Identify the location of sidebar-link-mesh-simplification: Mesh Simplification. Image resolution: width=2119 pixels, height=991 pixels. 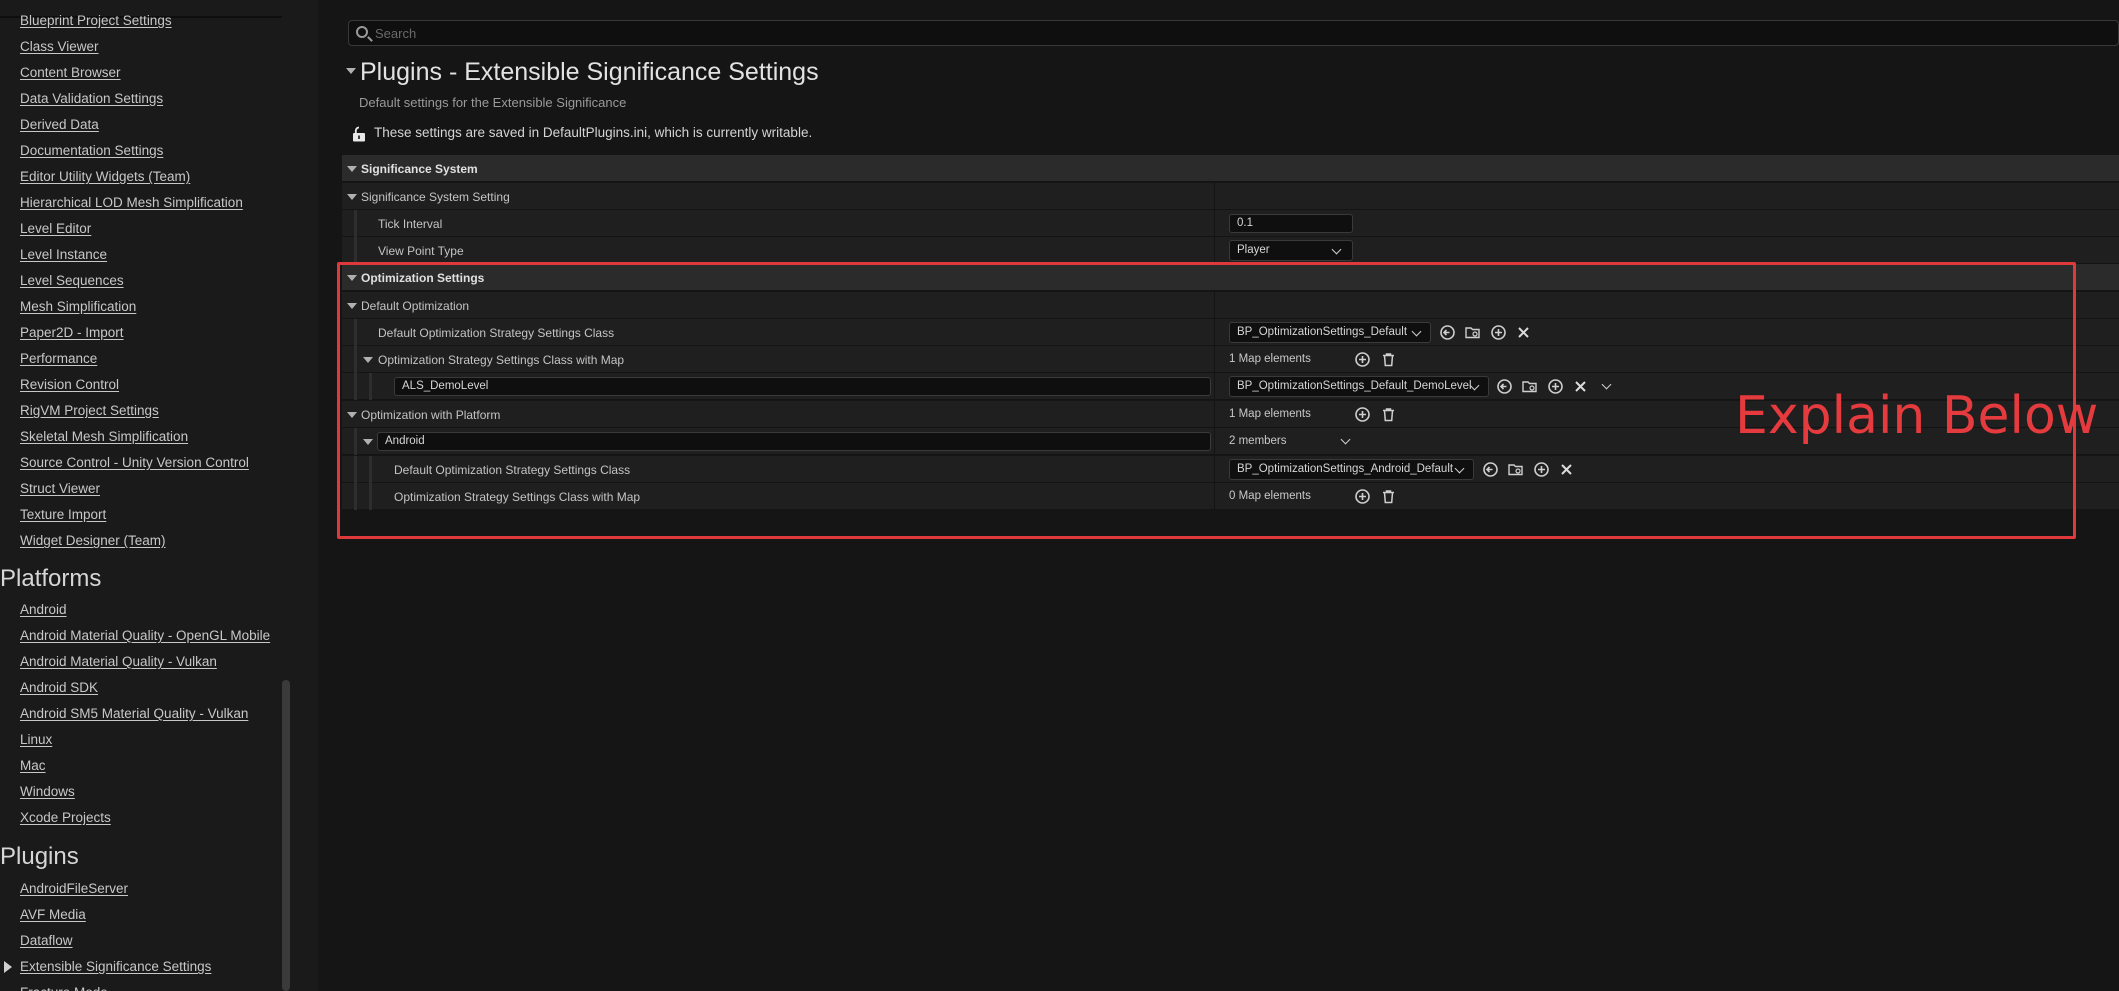
(78, 306).